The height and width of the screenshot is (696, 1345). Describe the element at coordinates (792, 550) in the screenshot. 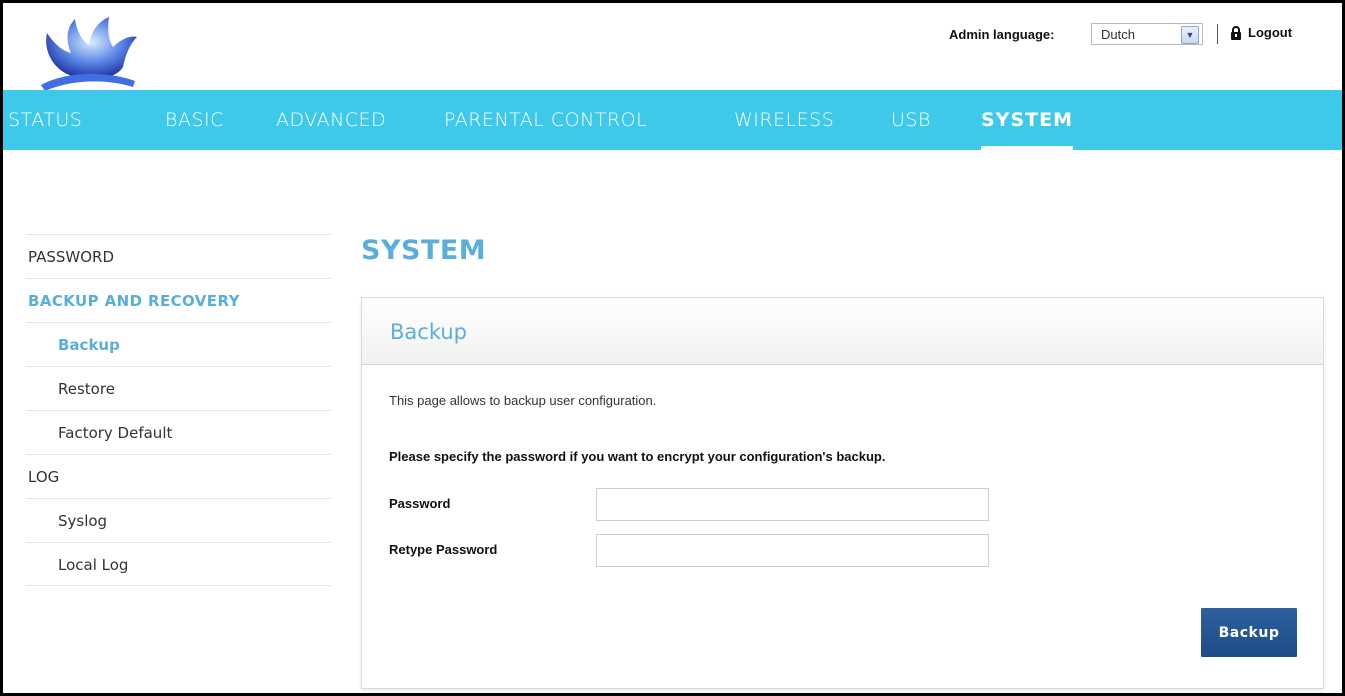

I see `retype-password-field` at that location.